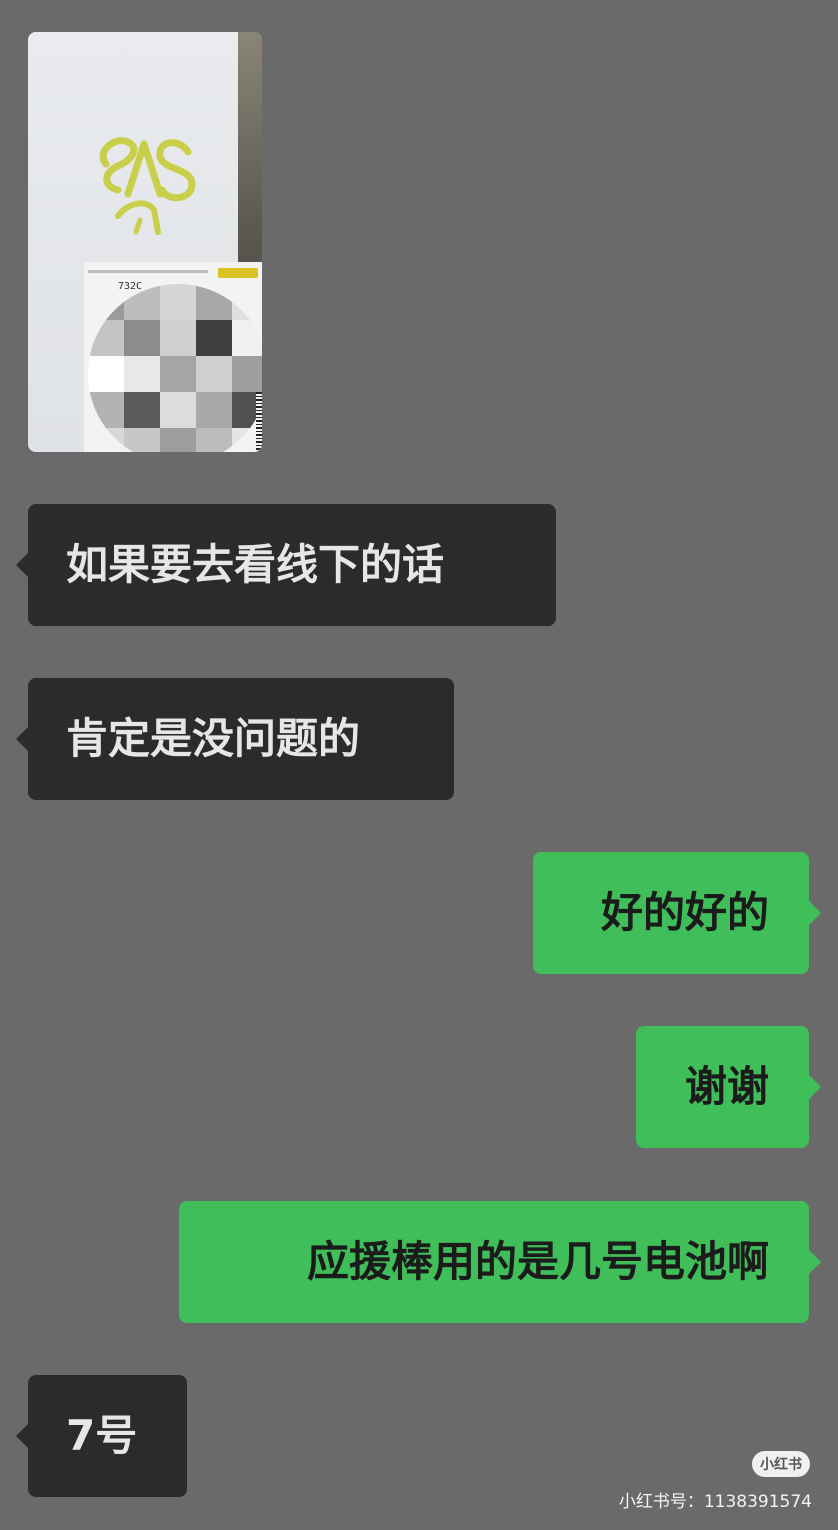  I want to click on label-text-line, so click(148, 271).